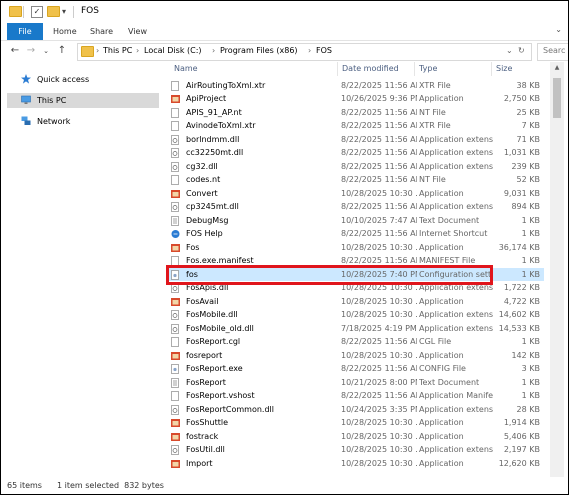 This screenshot has width=569, height=495. Describe the element at coordinates (519, 247) in the screenshot. I see `file-size: 36,174 KB` at that location.